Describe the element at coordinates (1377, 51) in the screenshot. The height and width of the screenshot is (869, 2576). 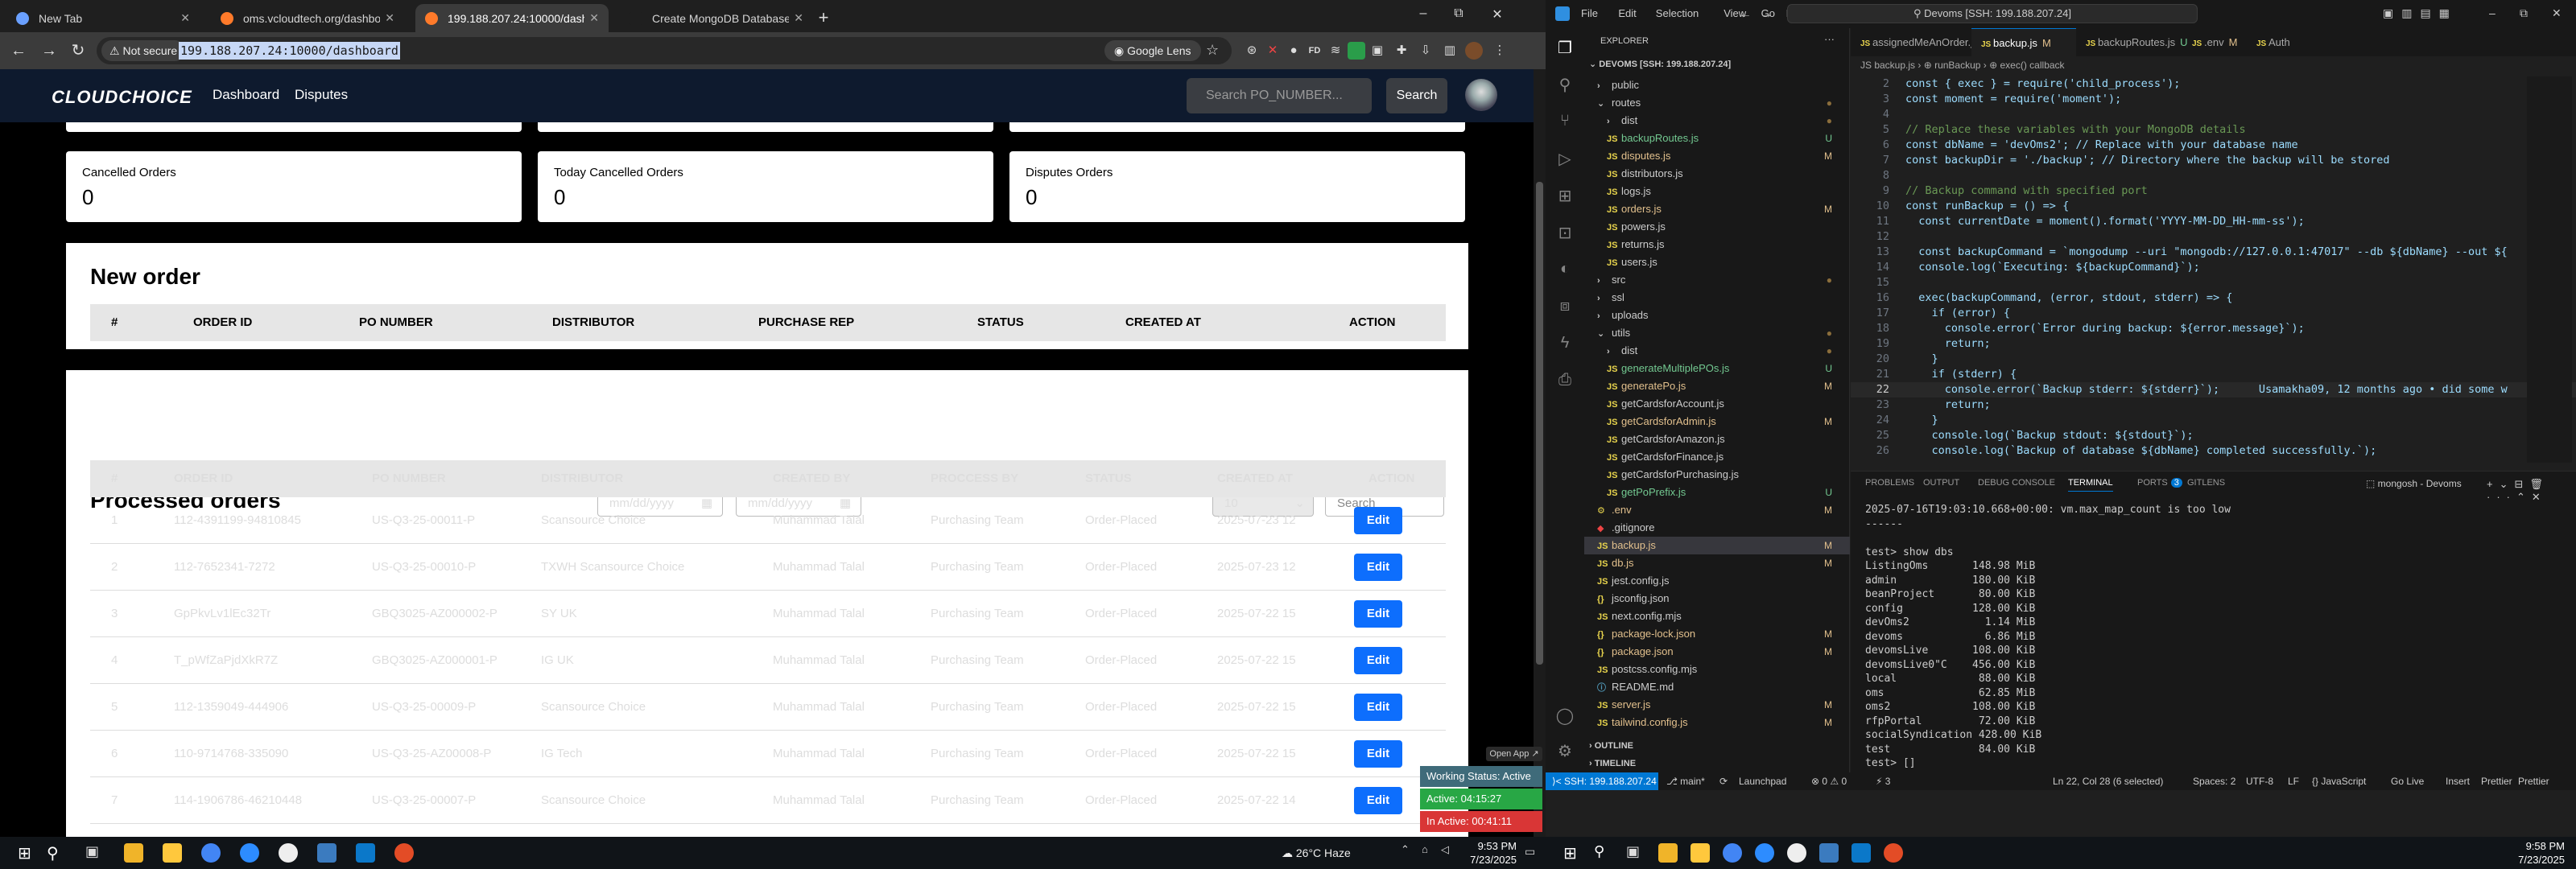
I see `extension-gray-icon: ▣` at that location.